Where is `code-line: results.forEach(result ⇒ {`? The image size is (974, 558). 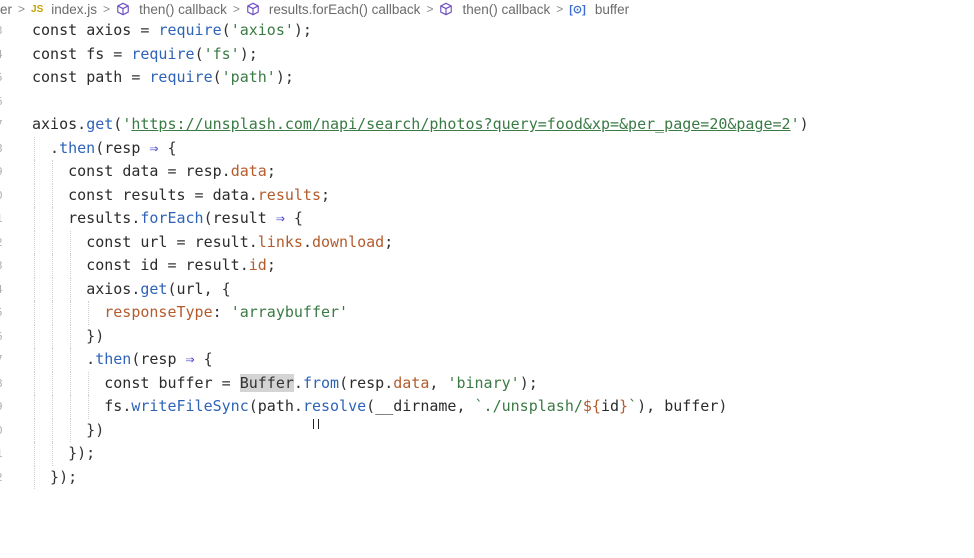 code-line: results.forEach(result ⇒ { is located at coordinates (167, 219).